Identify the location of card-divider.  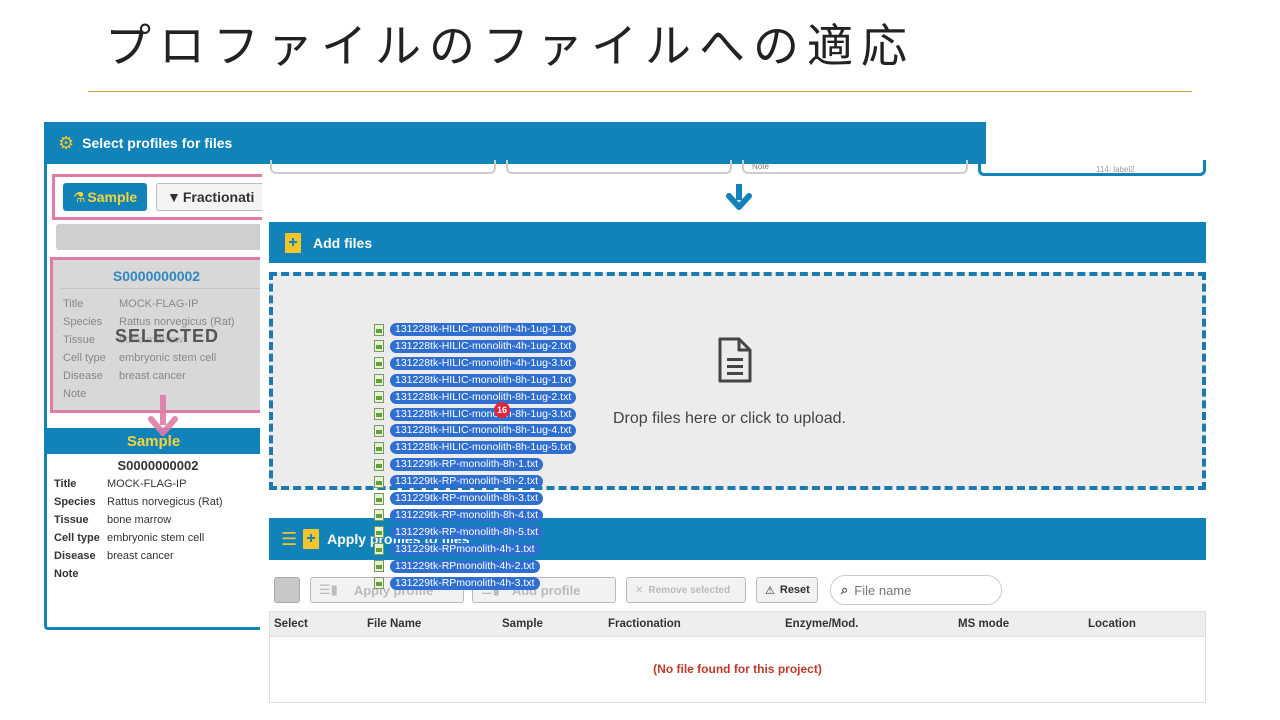
(160, 288).